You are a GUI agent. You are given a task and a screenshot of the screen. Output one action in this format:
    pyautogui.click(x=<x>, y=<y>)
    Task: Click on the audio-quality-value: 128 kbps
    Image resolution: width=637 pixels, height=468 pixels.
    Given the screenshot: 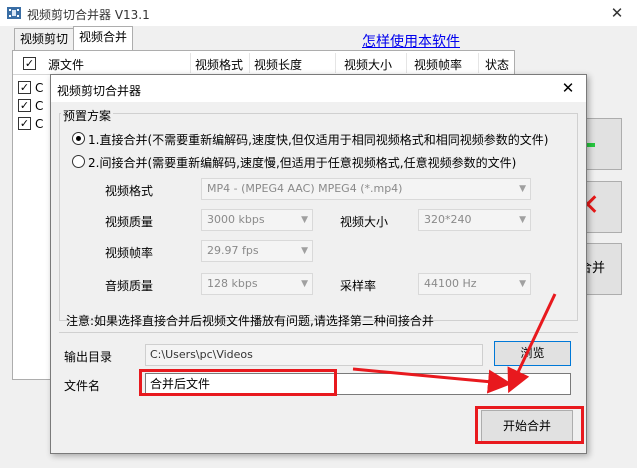 What is the action you would take?
    pyautogui.click(x=232, y=283)
    